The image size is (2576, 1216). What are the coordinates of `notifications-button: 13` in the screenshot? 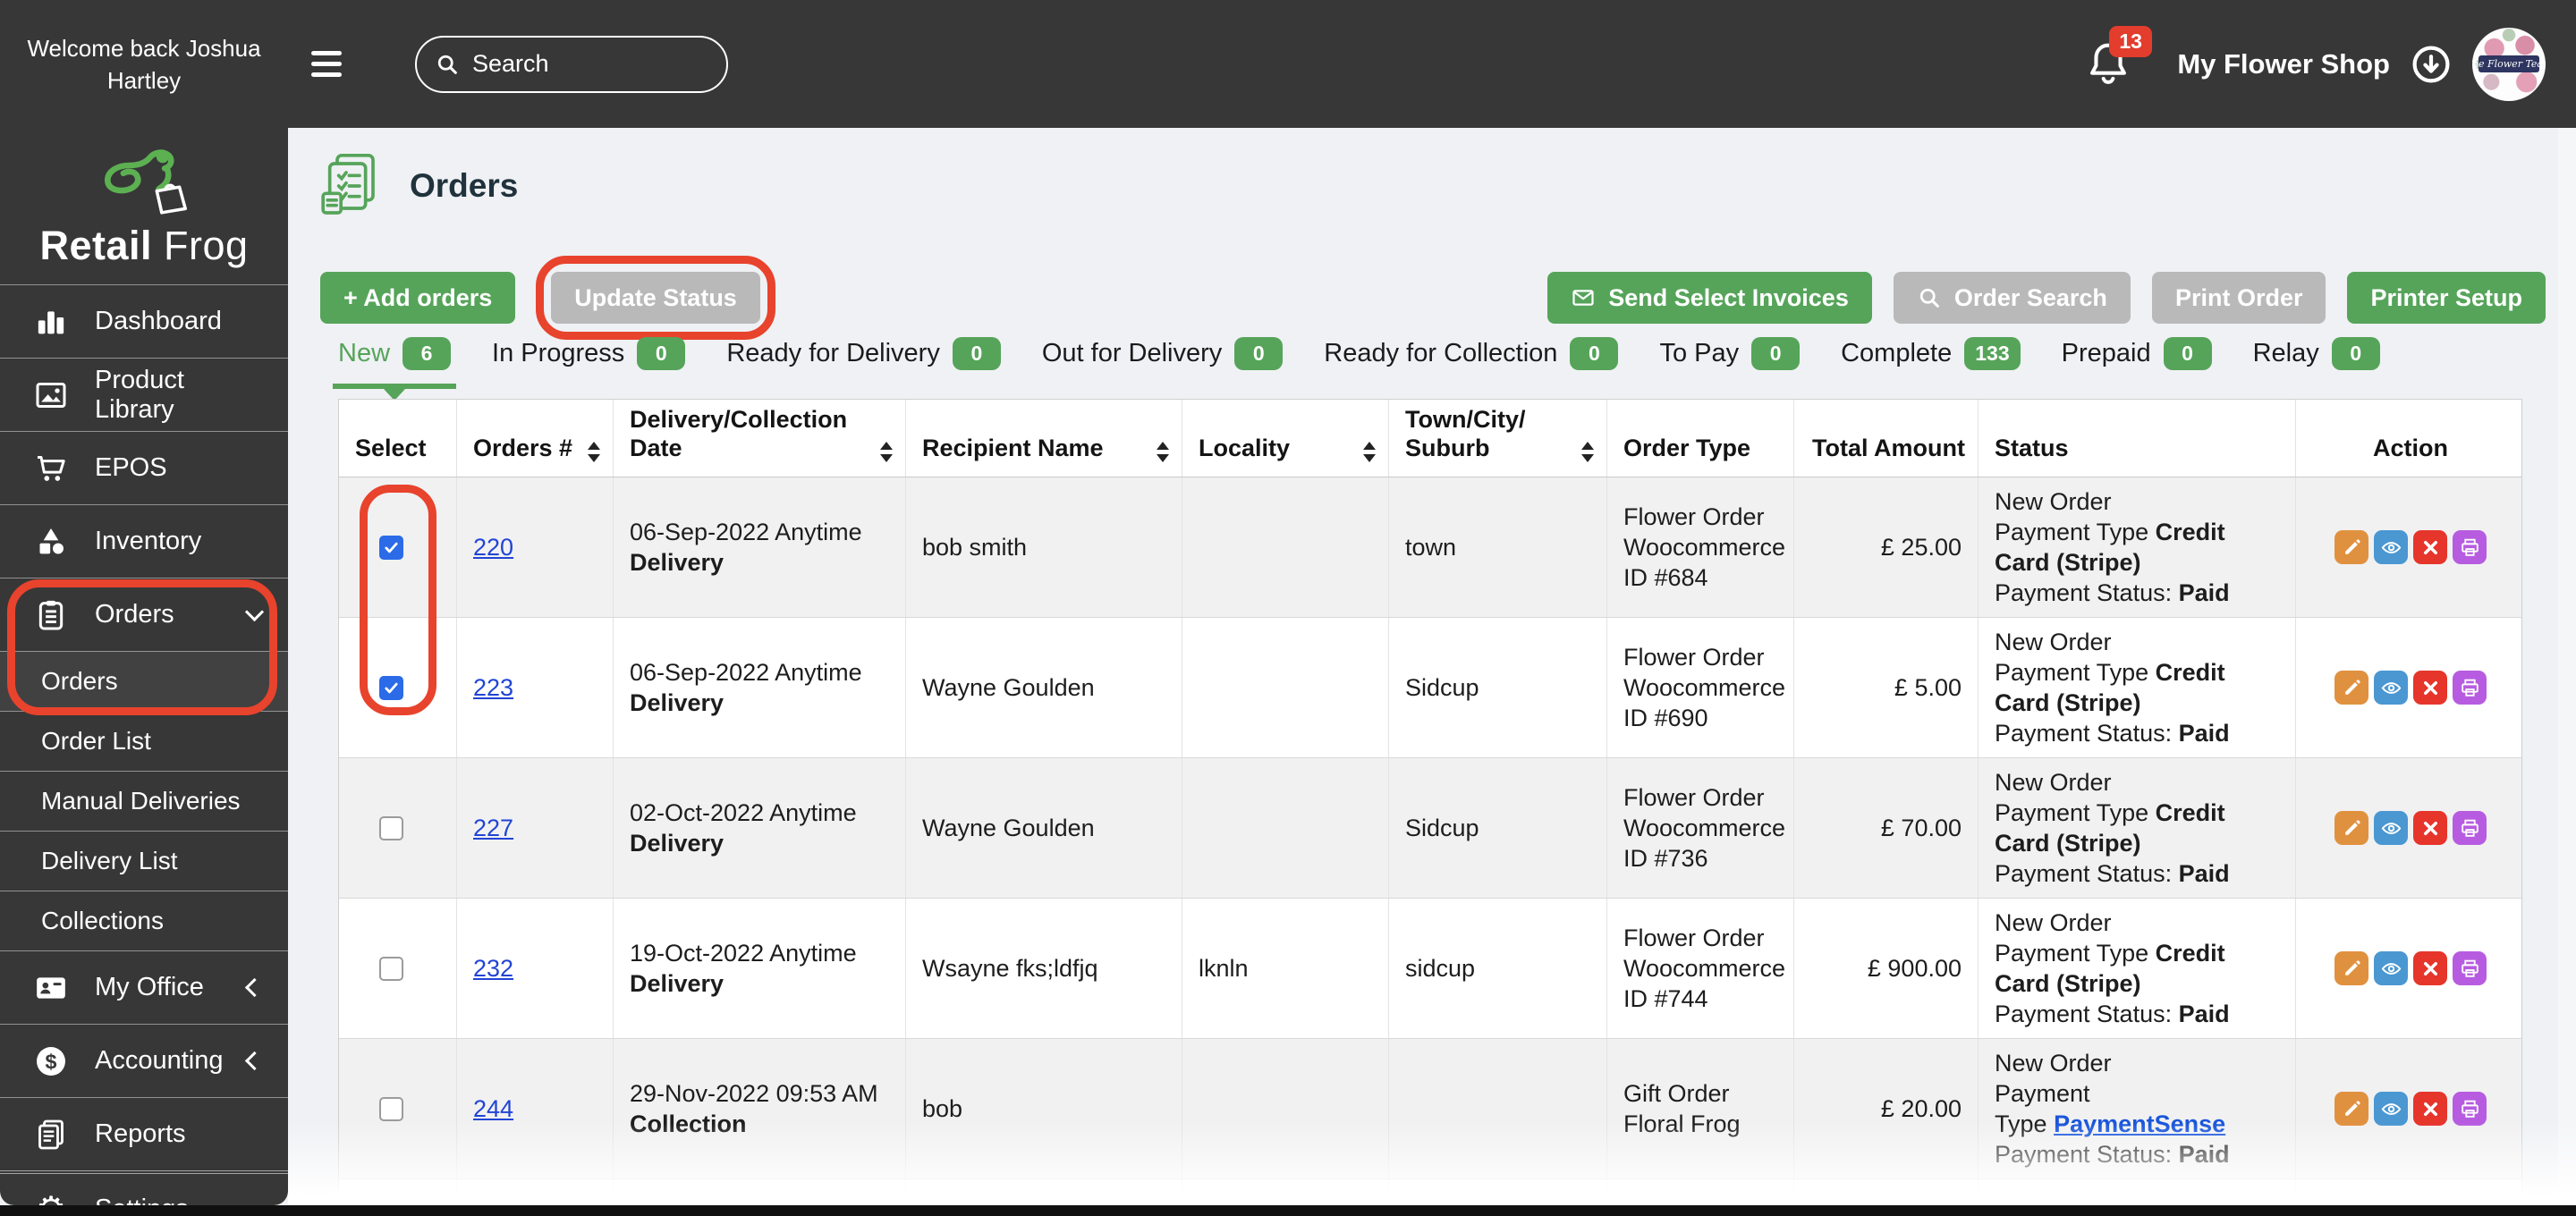 It's located at (2117, 58).